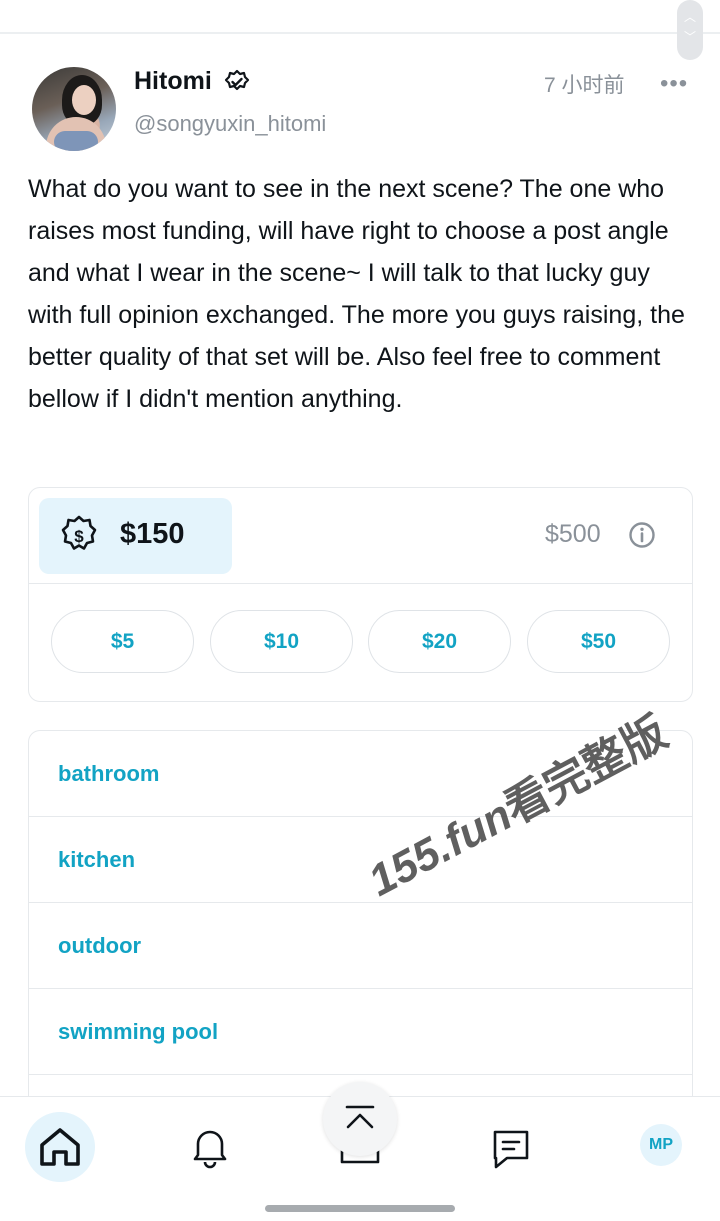 The image size is (720, 1221). I want to click on scroll-to-top-button, so click(360, 1119).